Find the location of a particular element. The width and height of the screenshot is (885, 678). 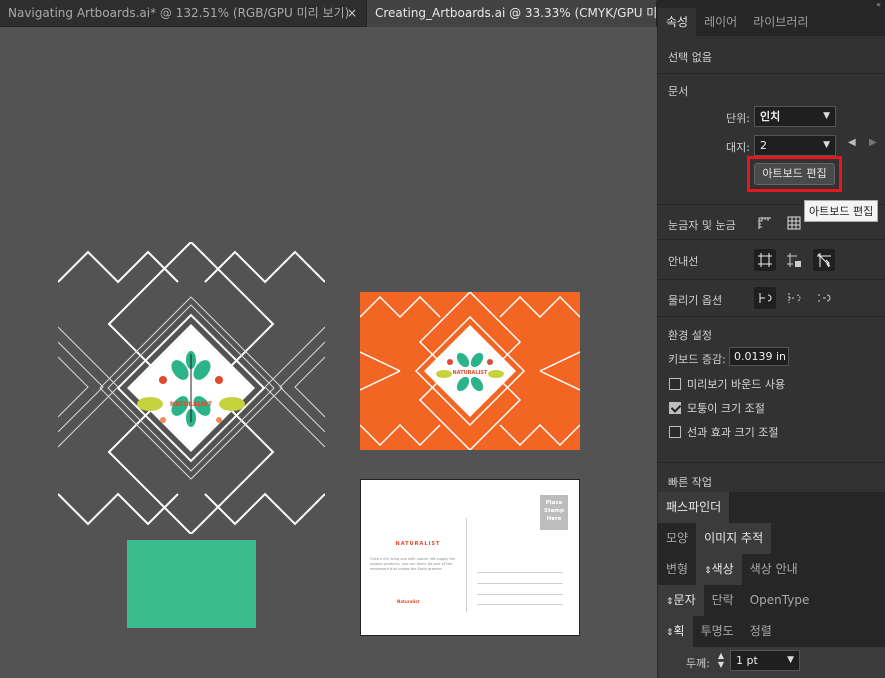

preferences-heading: 환경 설정 is located at coordinates (690, 335).